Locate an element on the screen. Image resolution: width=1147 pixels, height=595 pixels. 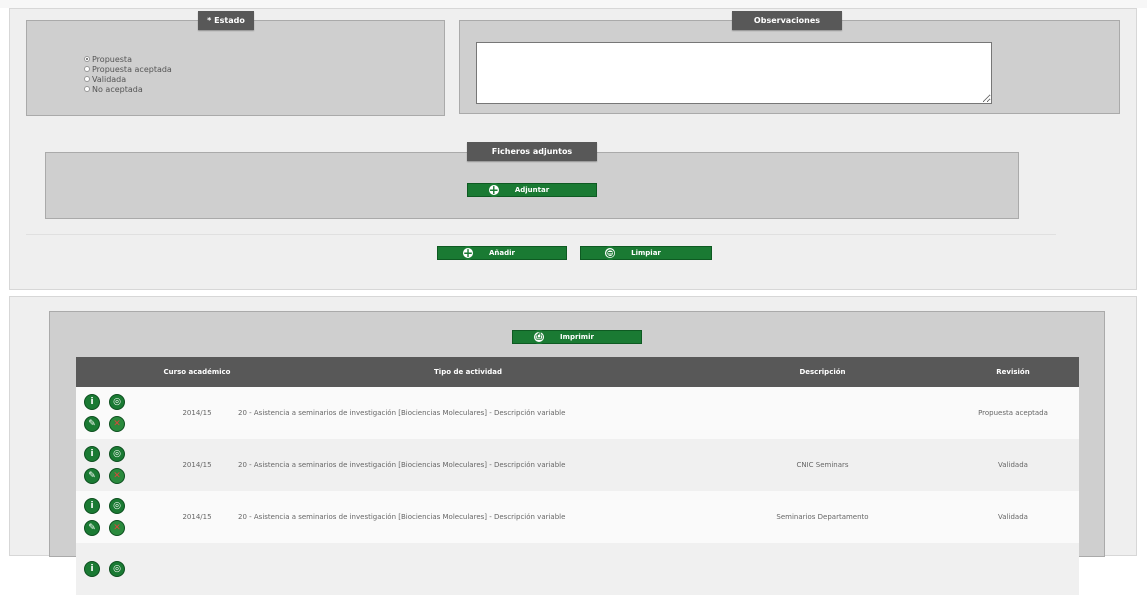
anadir-button: + Añadir is located at coordinates (502, 253).